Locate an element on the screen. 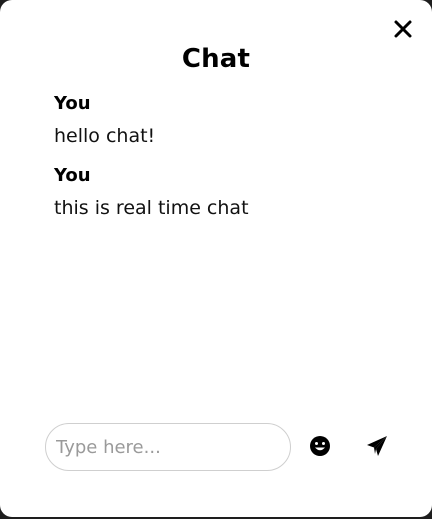 The image size is (432, 519). chat-title: Chat is located at coordinates (216, 59).